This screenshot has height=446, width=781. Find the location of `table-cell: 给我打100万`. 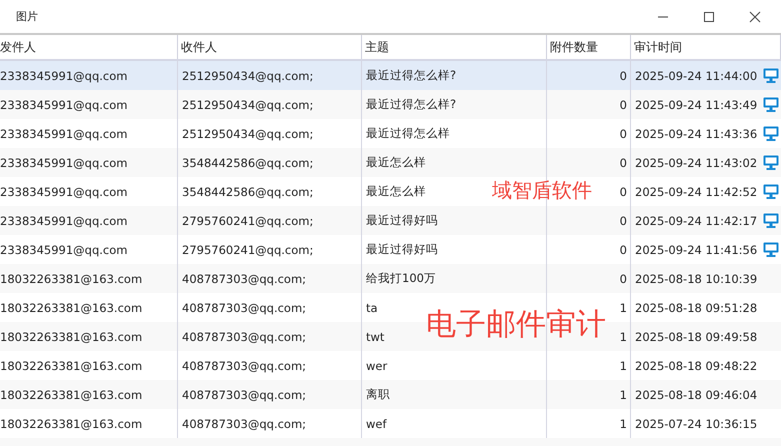

table-cell: 给我打100万 is located at coordinates (401, 278).